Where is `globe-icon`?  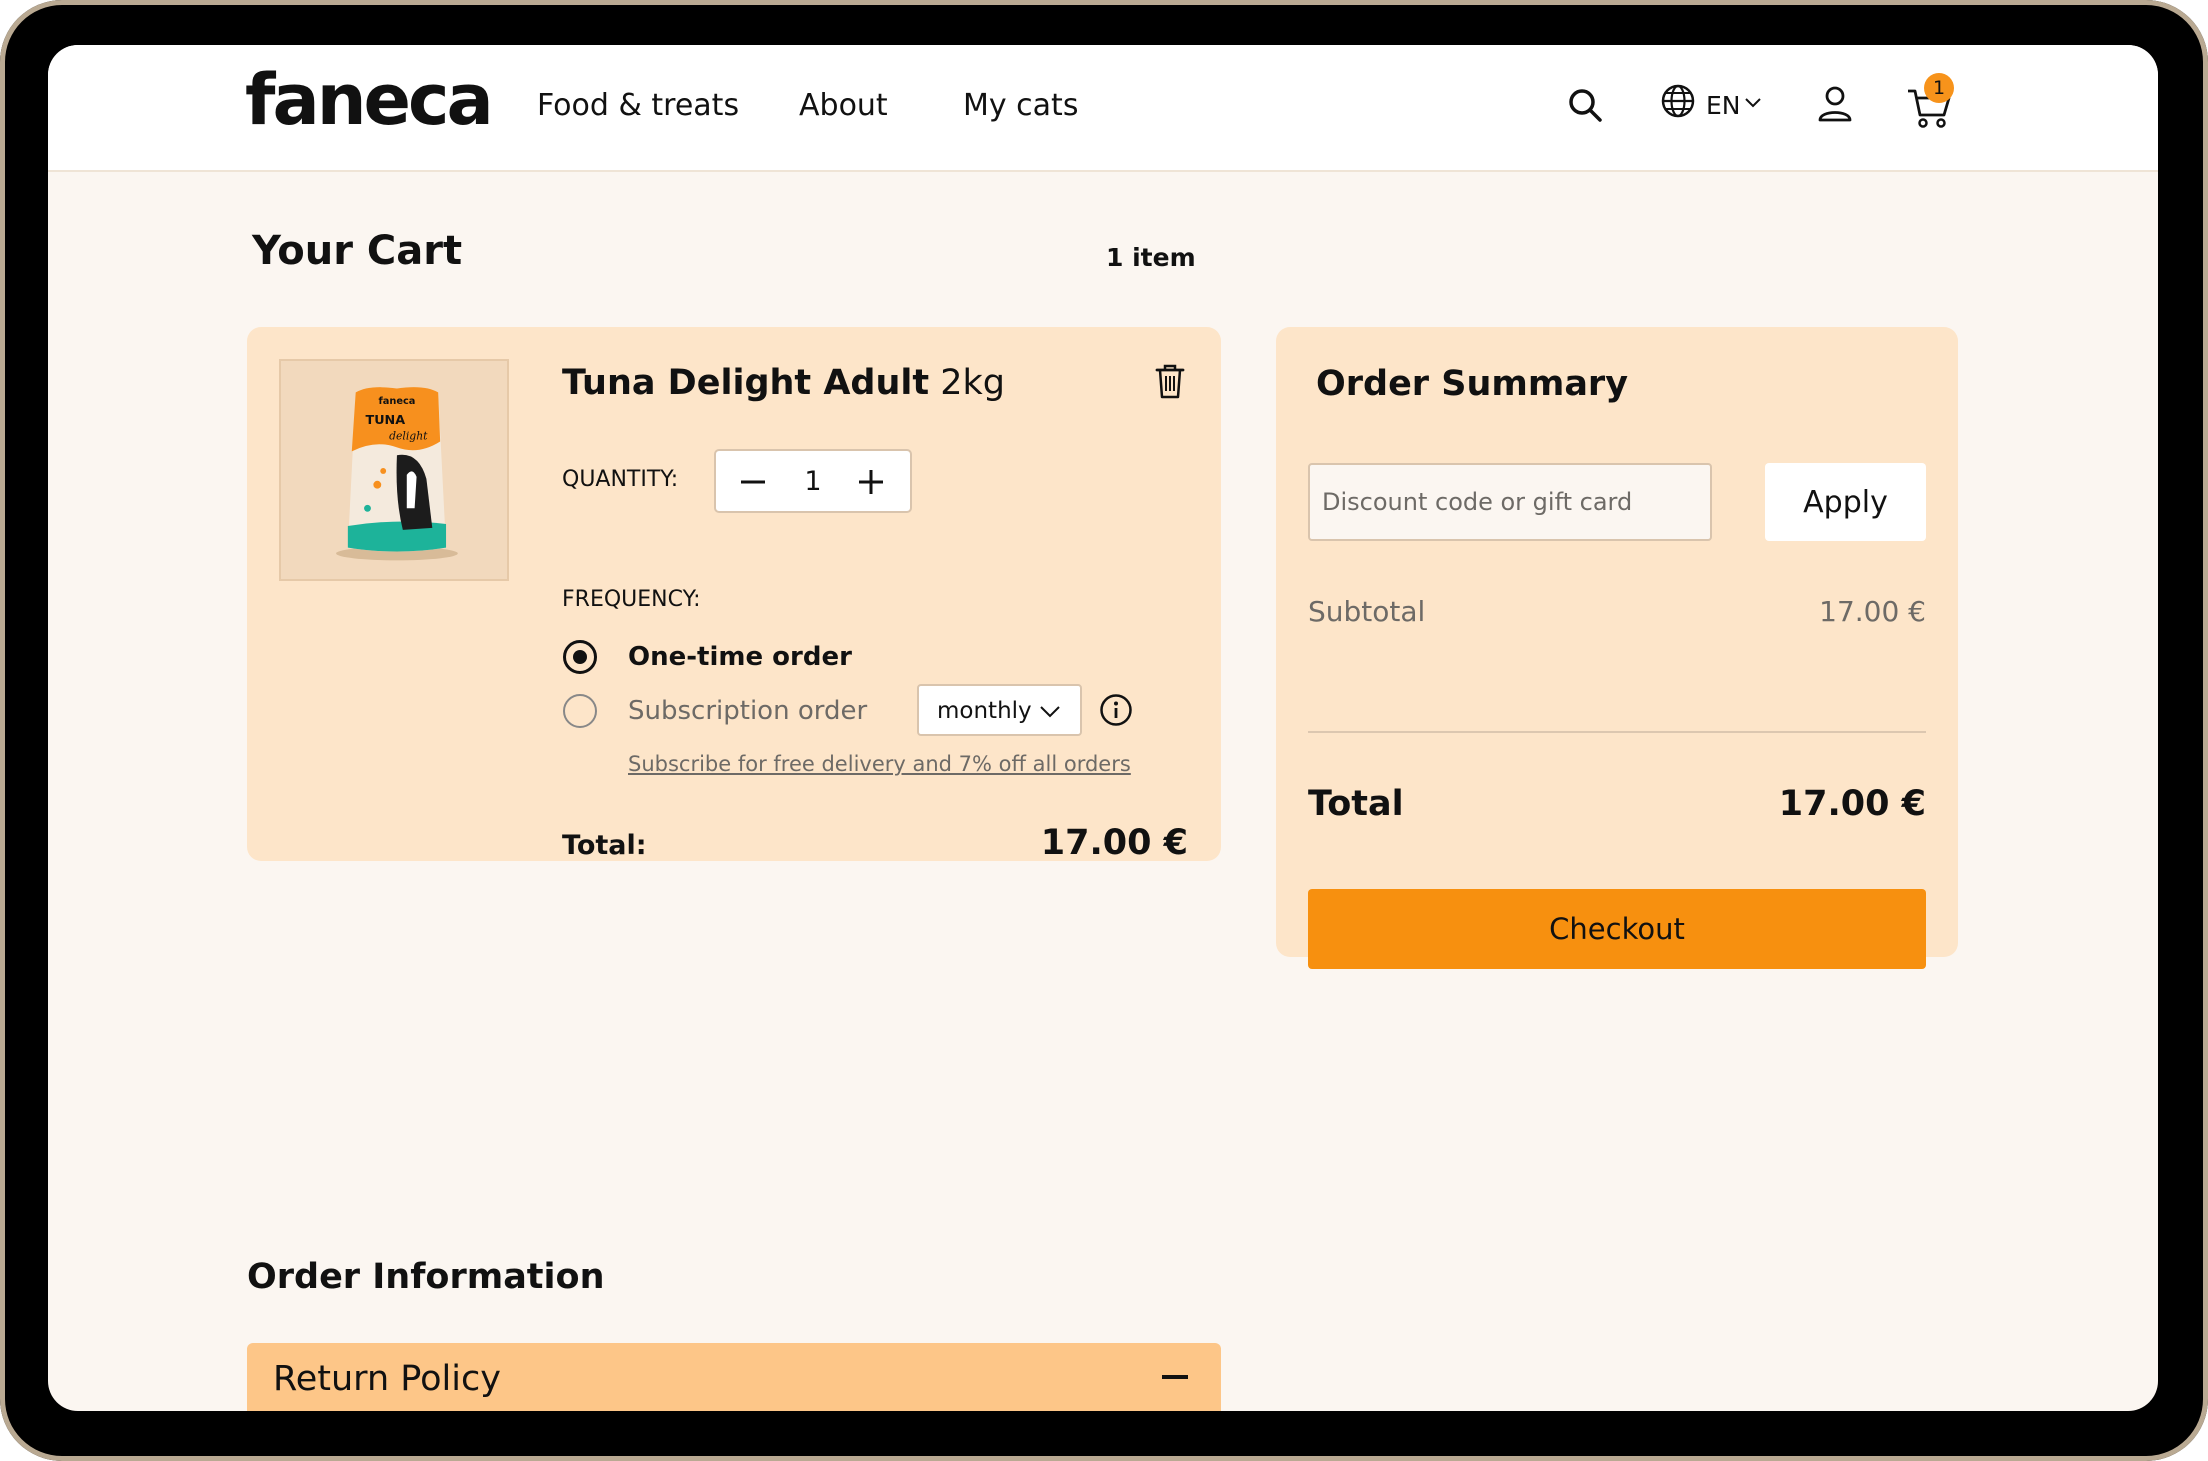
globe-icon is located at coordinates (1678, 101).